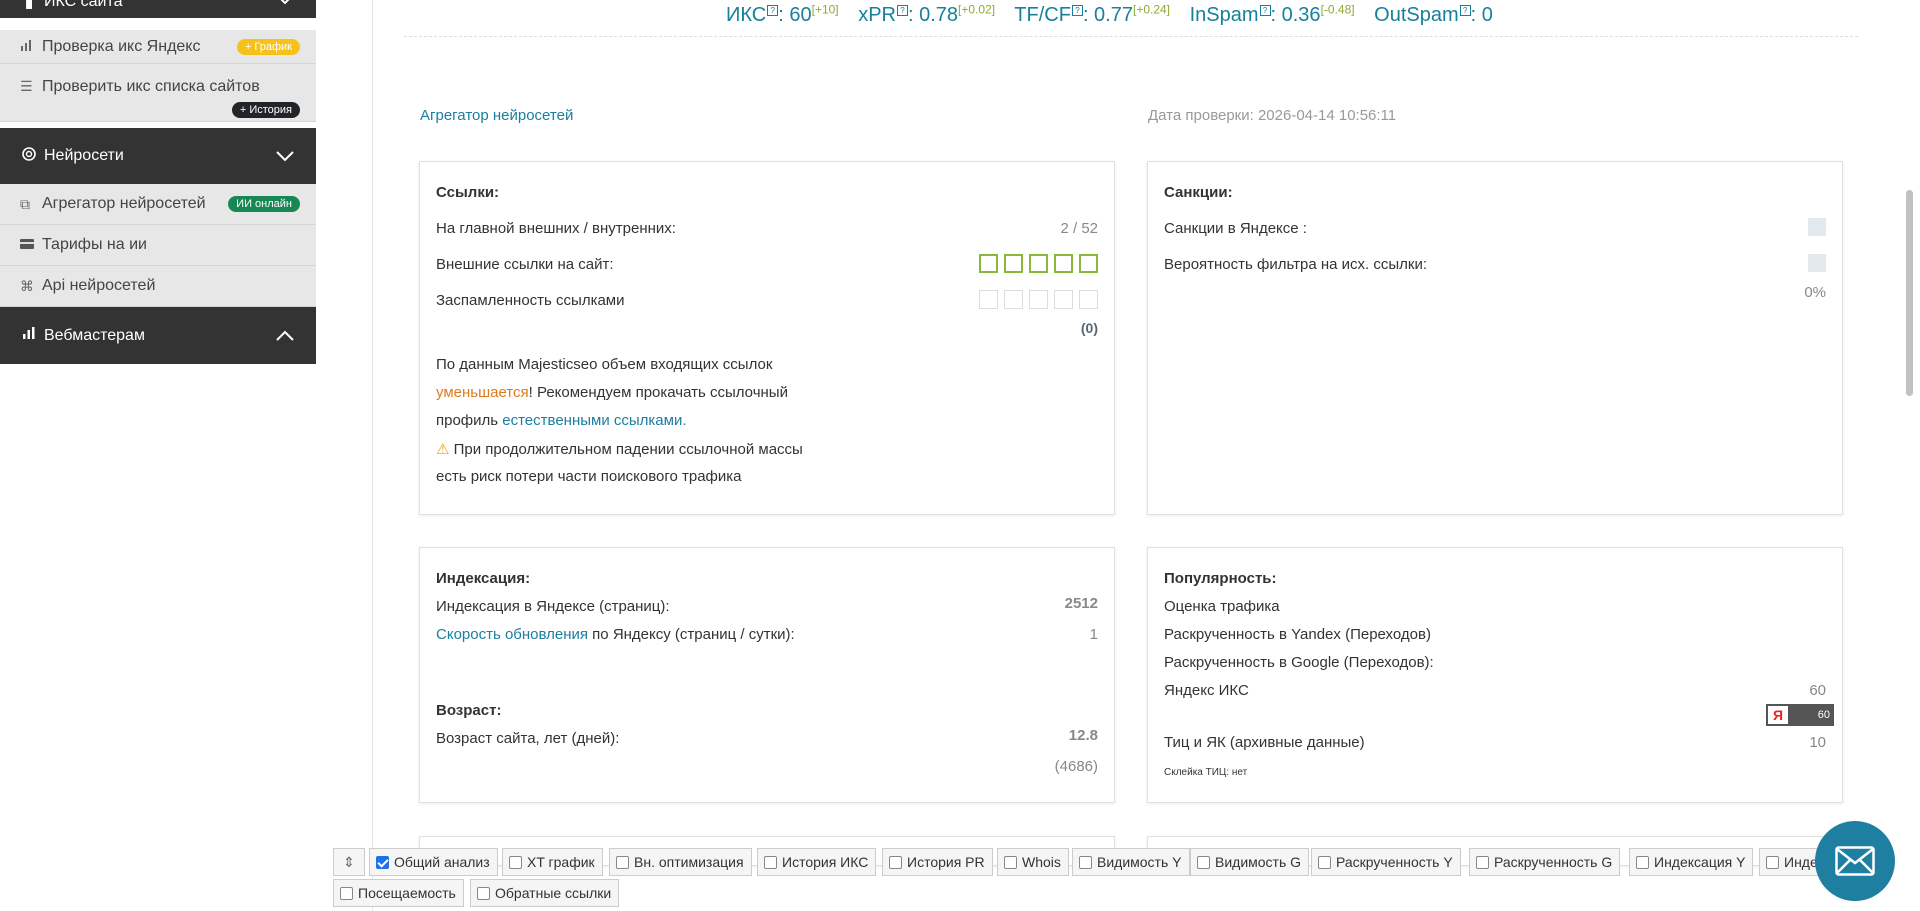 The width and height of the screenshot is (1920, 911). What do you see at coordinates (1386, 862) in the screenshot?
I see `tab-promotion-y: Раскрученность Y` at bounding box center [1386, 862].